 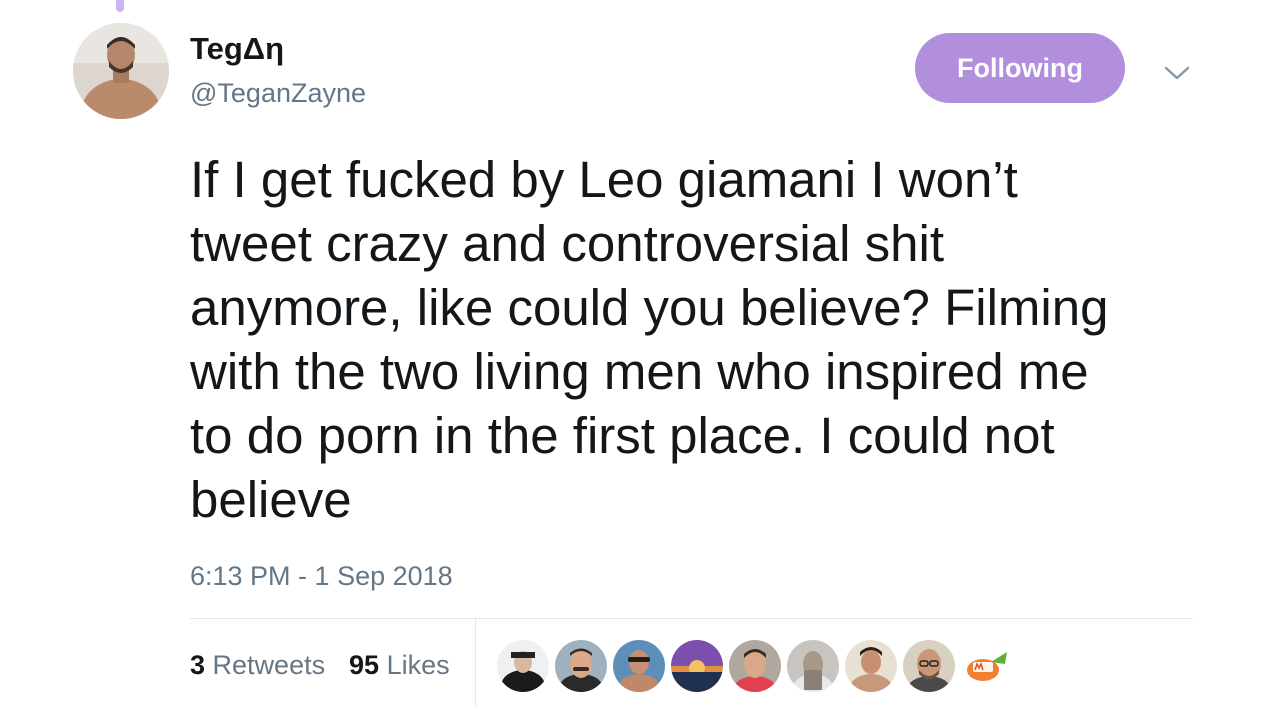 I want to click on tweet-text-line: believe, so click(x=271, y=499).